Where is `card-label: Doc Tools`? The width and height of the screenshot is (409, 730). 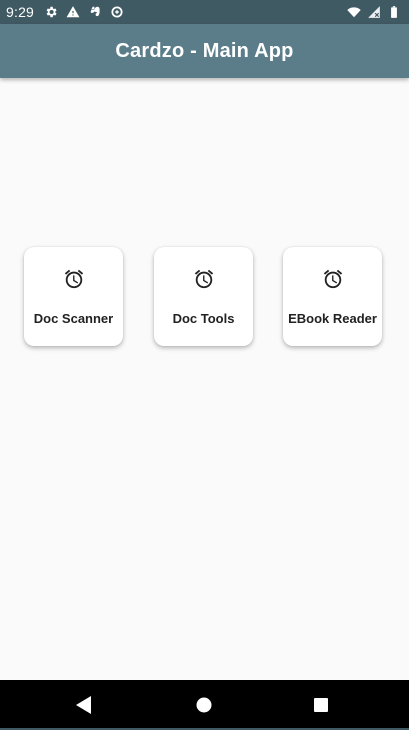
card-label: Doc Tools is located at coordinates (203, 318).